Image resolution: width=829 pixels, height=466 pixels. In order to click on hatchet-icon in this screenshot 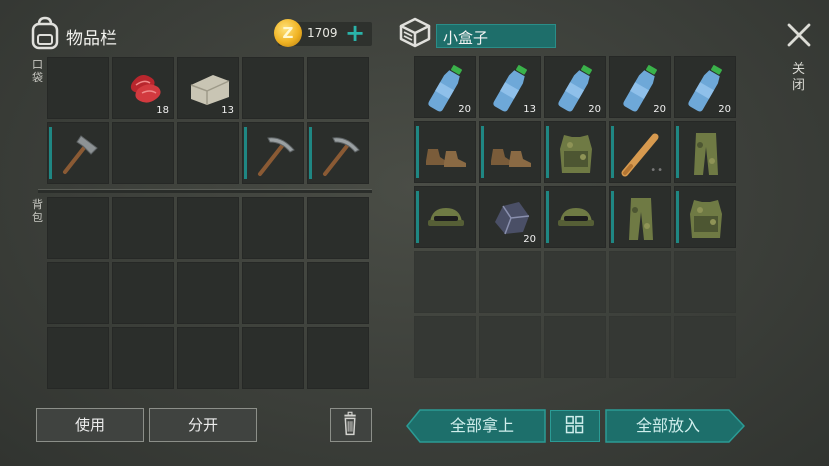, I will do `click(80, 154)`.